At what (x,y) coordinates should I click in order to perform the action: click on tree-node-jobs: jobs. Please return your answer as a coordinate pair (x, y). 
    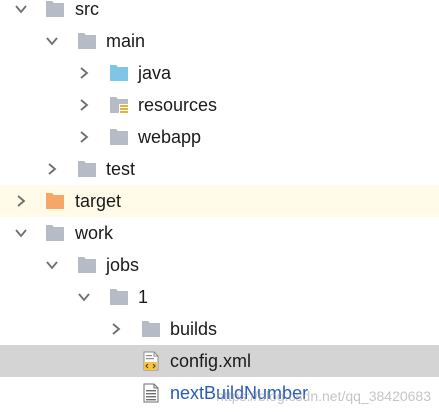
    Looking at the image, I should click on (219, 265).